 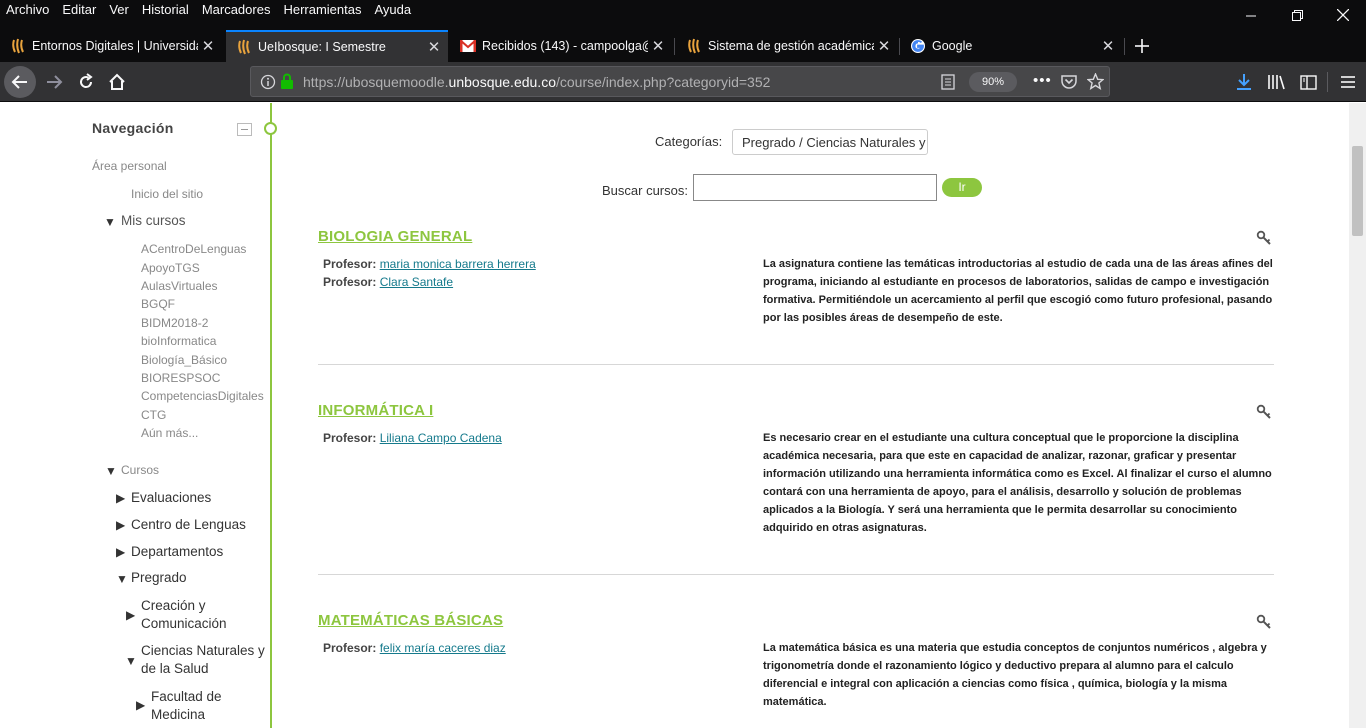 I want to click on maximize-button, so click(x=1297, y=15).